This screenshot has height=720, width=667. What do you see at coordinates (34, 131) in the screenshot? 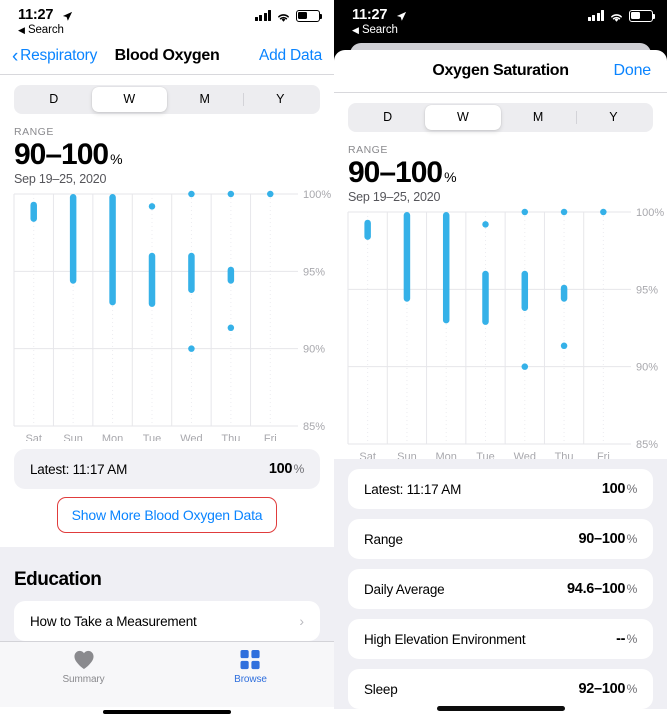
I see `range-caption: RANGE` at bounding box center [34, 131].